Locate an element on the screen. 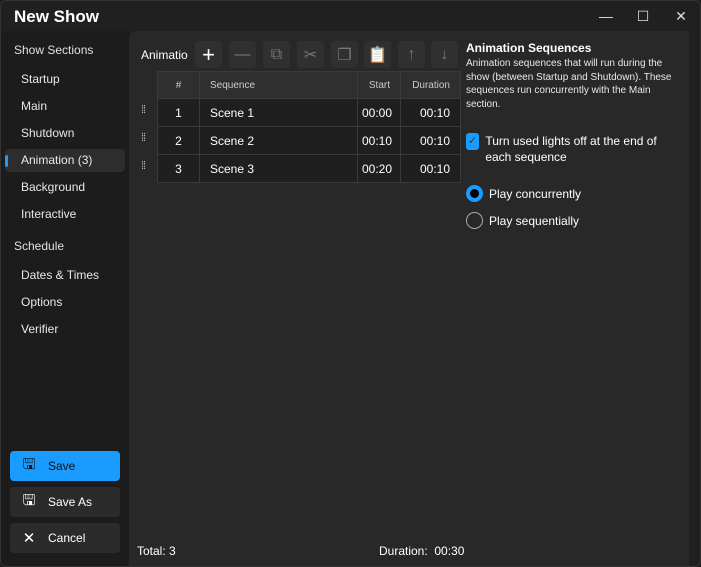 This screenshot has width=701, height=567. minimize-button: — is located at coordinates (606, 16).